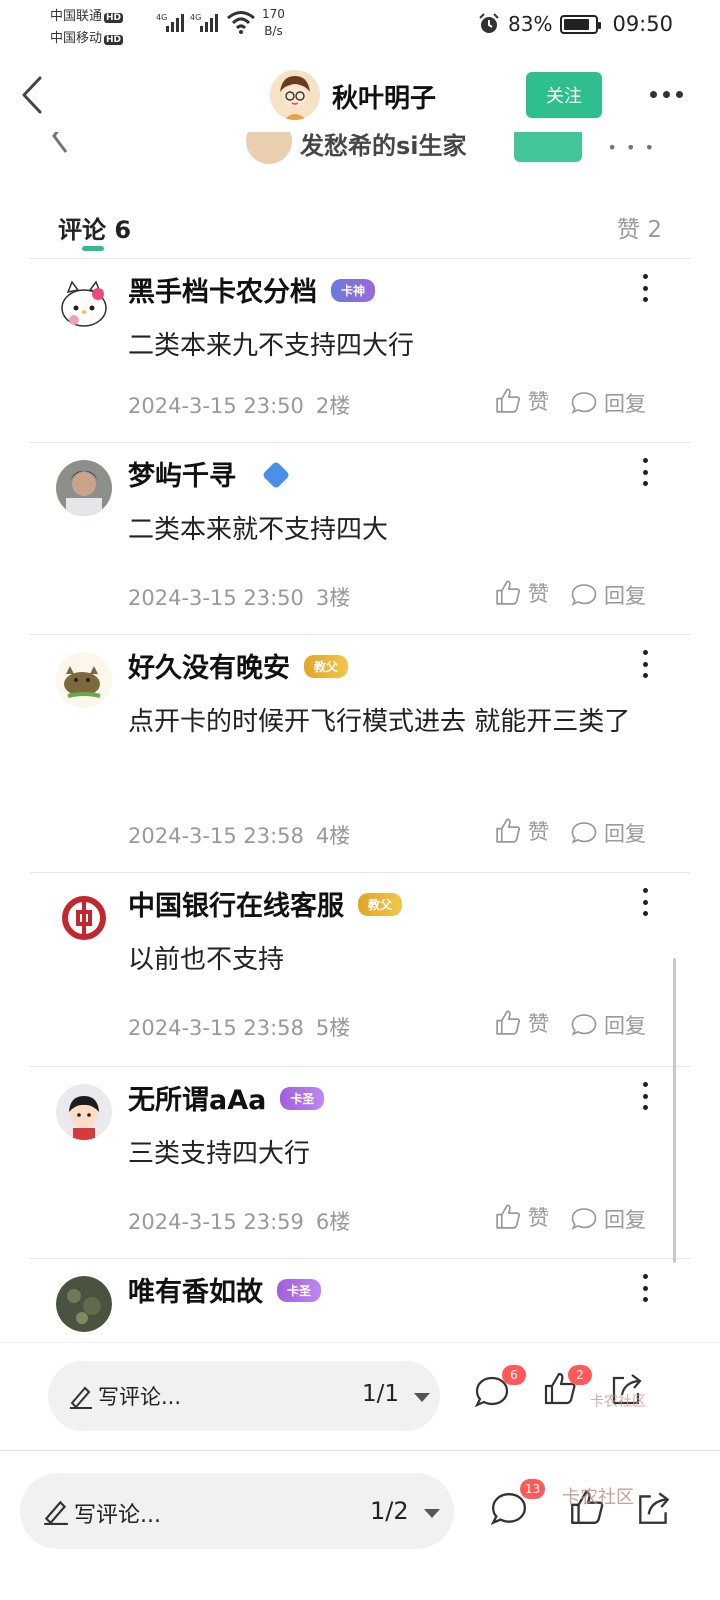 Image resolution: width=720 pixels, height=1600 pixels. What do you see at coordinates (239, 1027) in the screenshot?
I see `comment-meta: 2024-3-15 23:58 5楼` at bounding box center [239, 1027].